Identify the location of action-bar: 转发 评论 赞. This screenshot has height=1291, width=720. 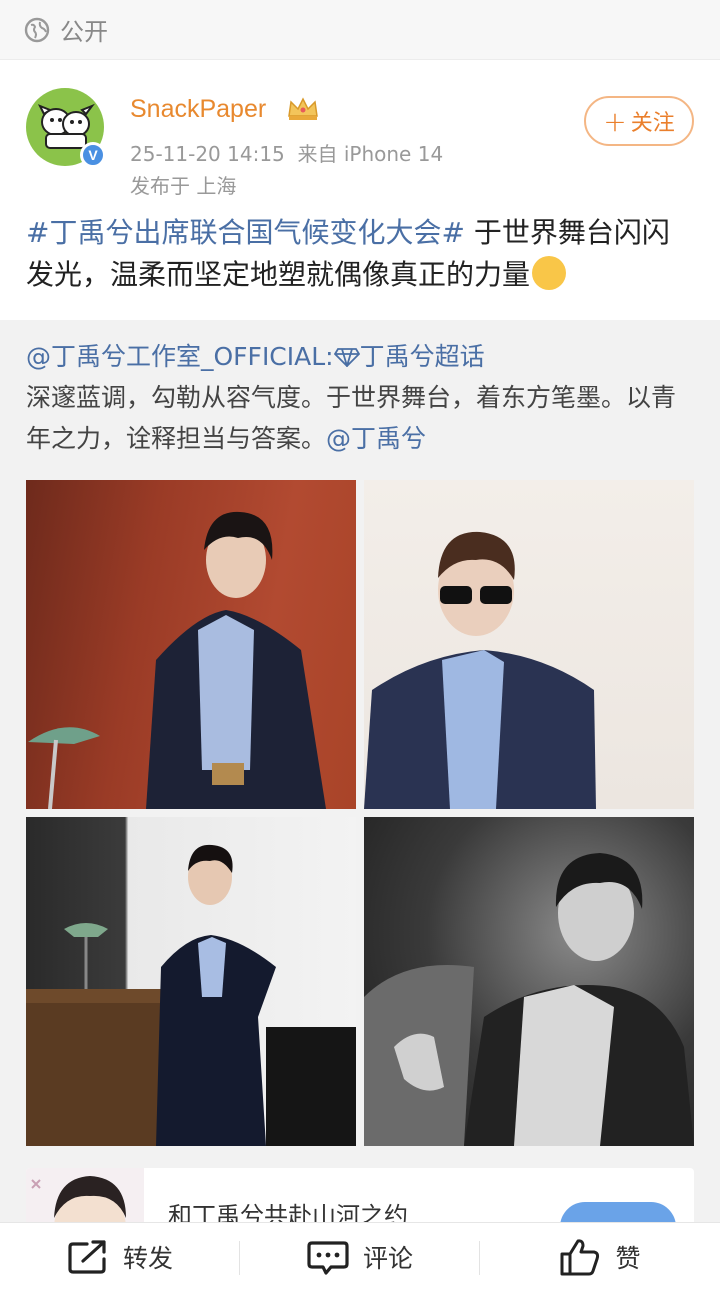
(360, 1256).